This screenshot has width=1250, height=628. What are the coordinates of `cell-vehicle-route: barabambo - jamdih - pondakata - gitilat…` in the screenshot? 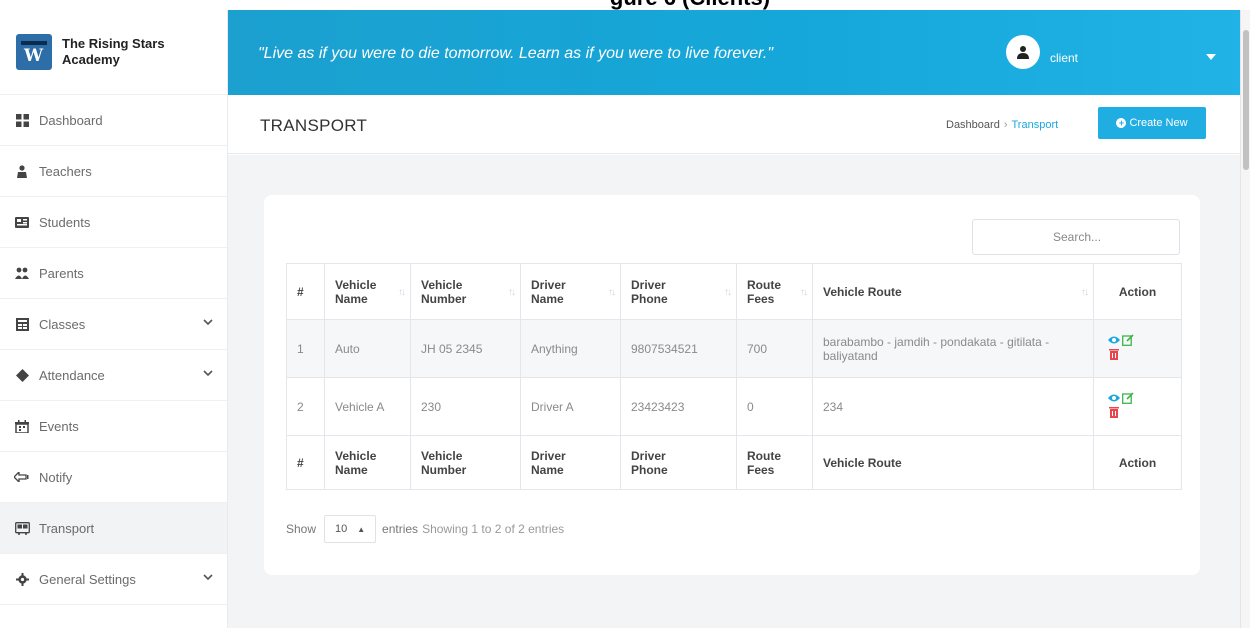 It's located at (953, 348).